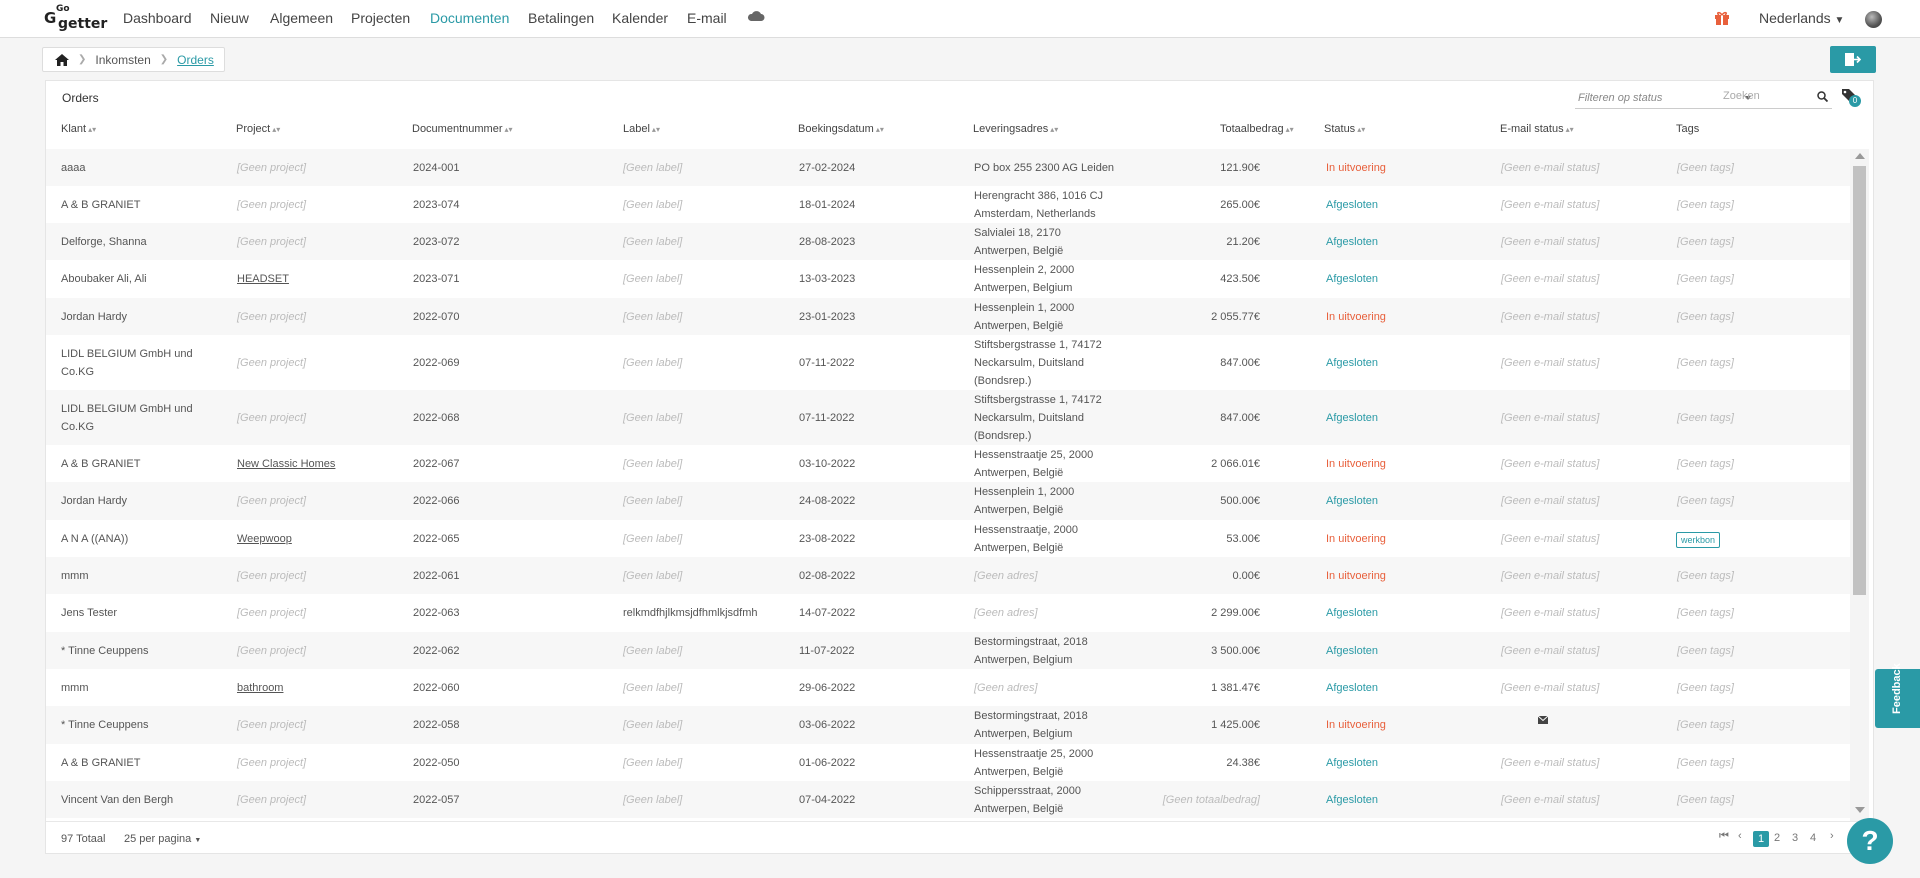 The width and height of the screenshot is (1920, 878). What do you see at coordinates (756, 16) in the screenshot?
I see `cloud-icon` at bounding box center [756, 16].